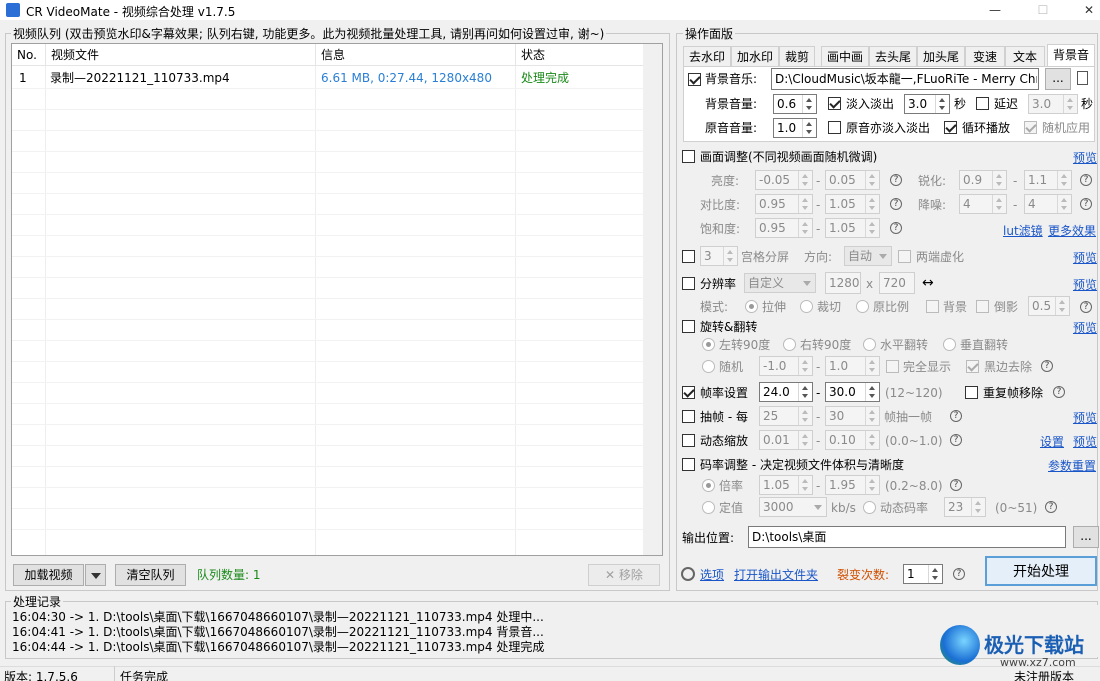 The height and width of the screenshot is (681, 1100). What do you see at coordinates (869, 344) in the screenshot?
I see `hflip-radio` at bounding box center [869, 344].